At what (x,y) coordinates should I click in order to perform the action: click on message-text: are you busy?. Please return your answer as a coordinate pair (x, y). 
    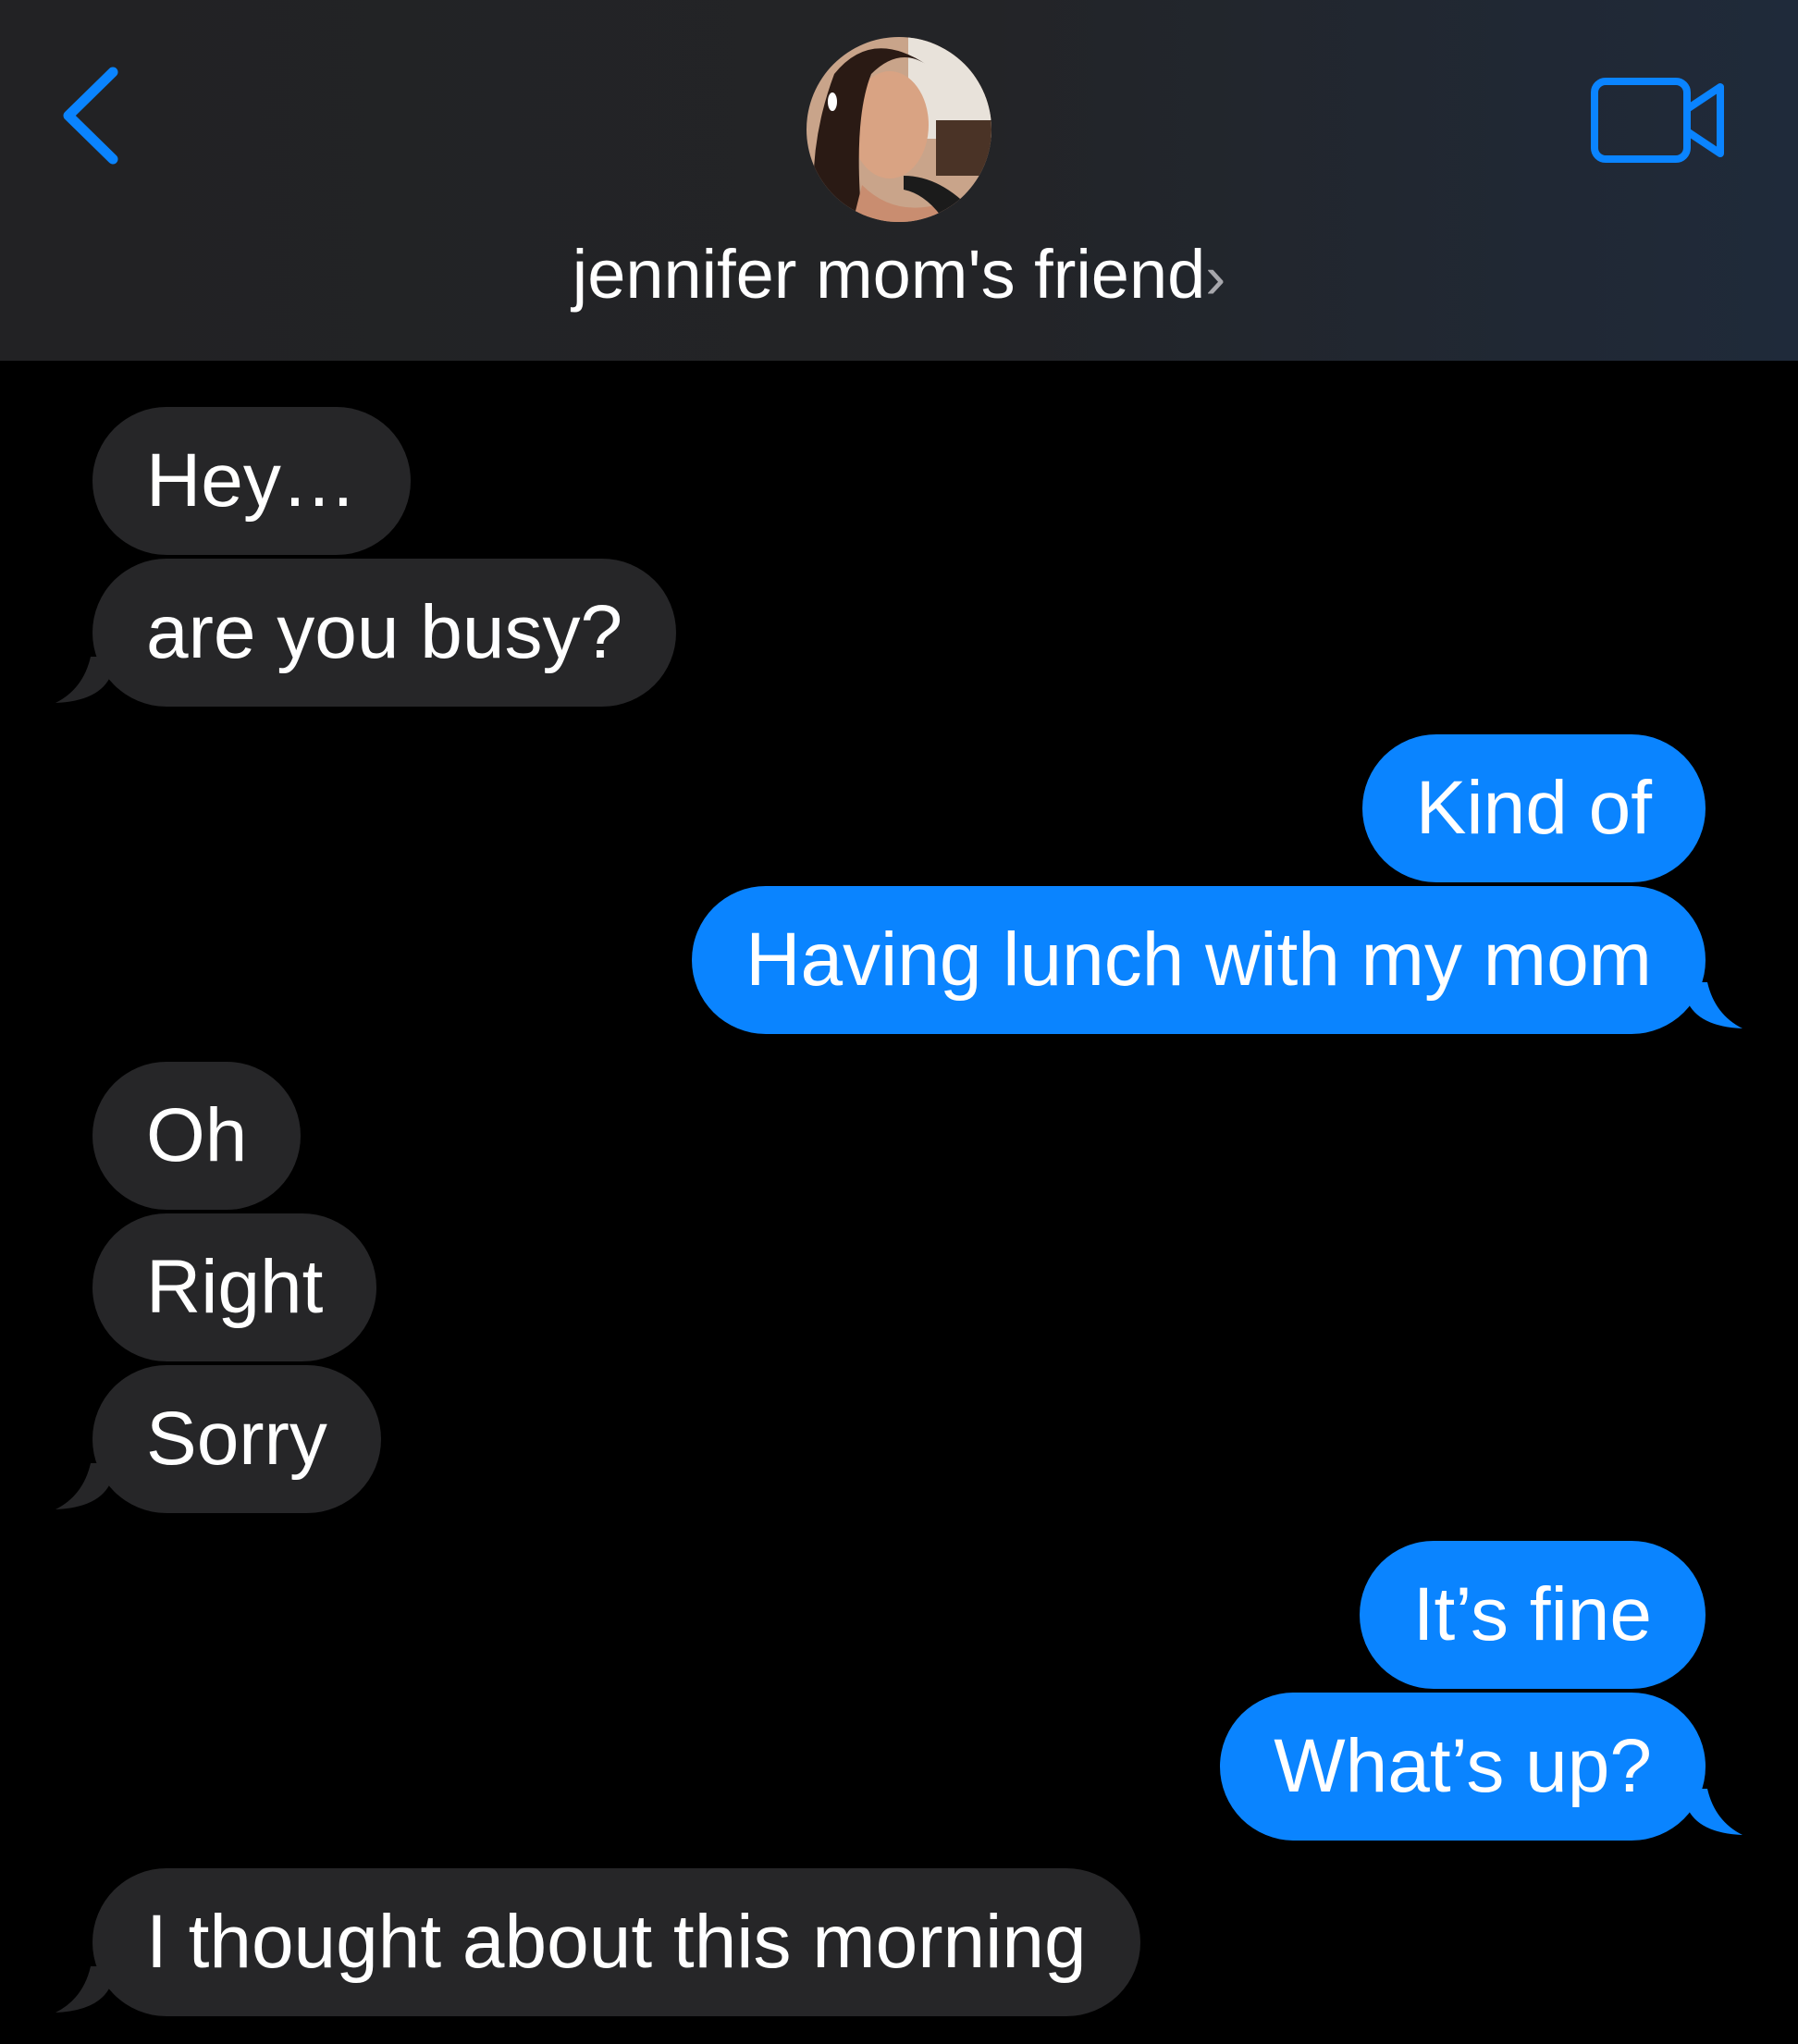
    Looking at the image, I should click on (384, 632).